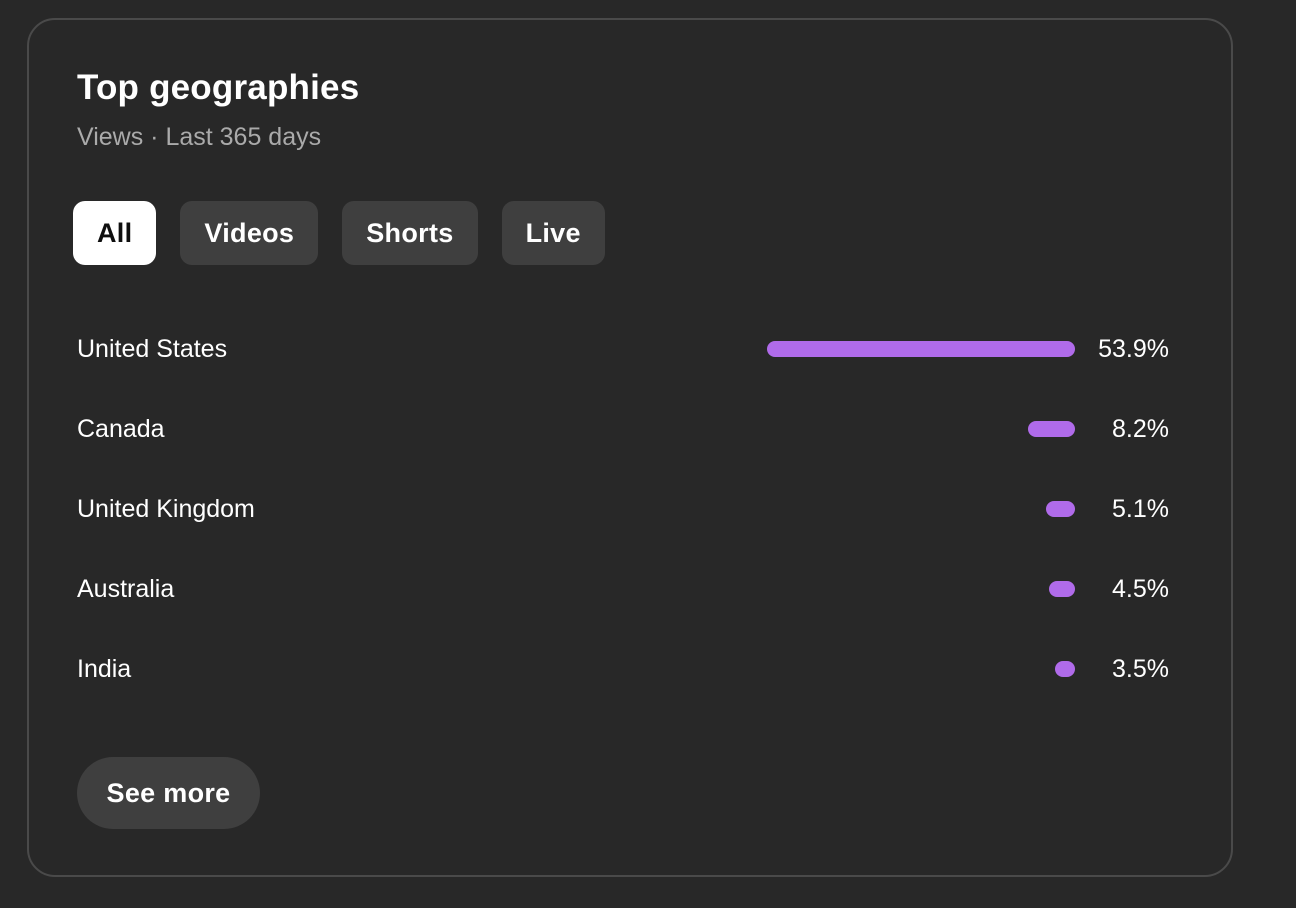  Describe the element at coordinates (104, 669) in the screenshot. I see `country-name: India` at that location.